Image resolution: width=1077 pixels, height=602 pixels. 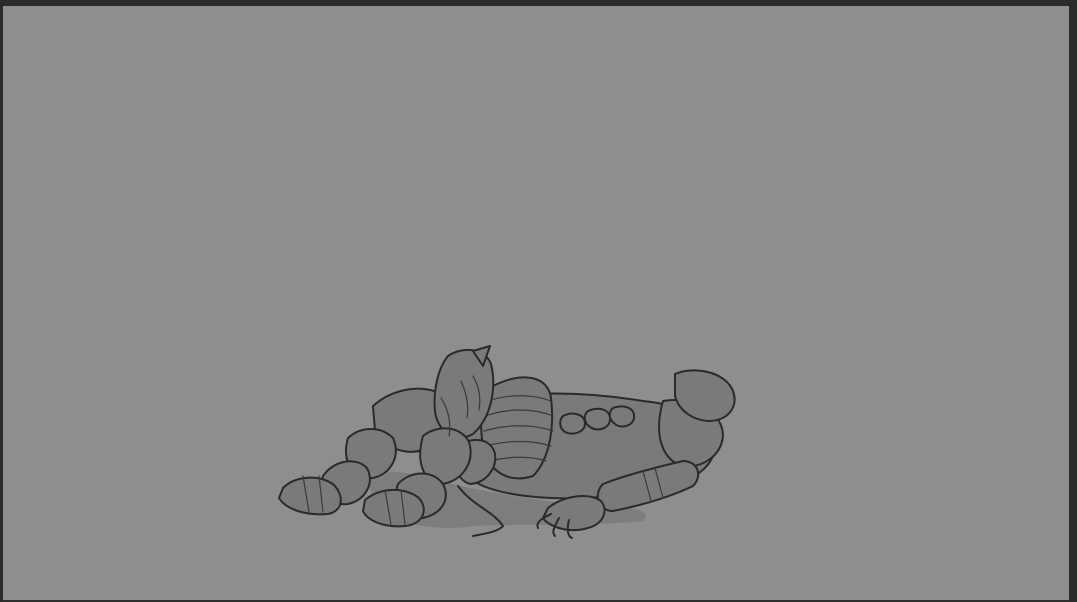 I want to click on right-boot, so click(x=393, y=508).